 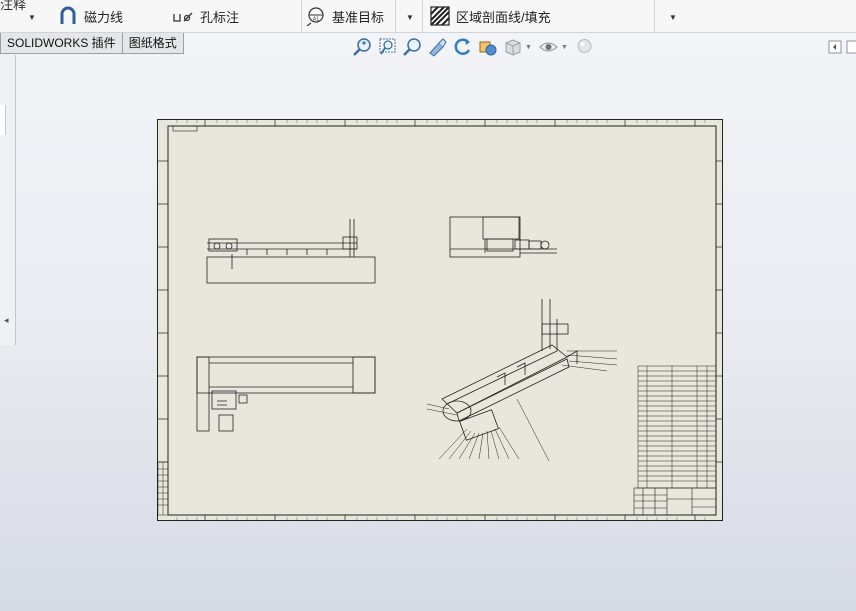 What do you see at coordinates (440, 16) in the screenshot?
I see `hatch-fill-icon` at bounding box center [440, 16].